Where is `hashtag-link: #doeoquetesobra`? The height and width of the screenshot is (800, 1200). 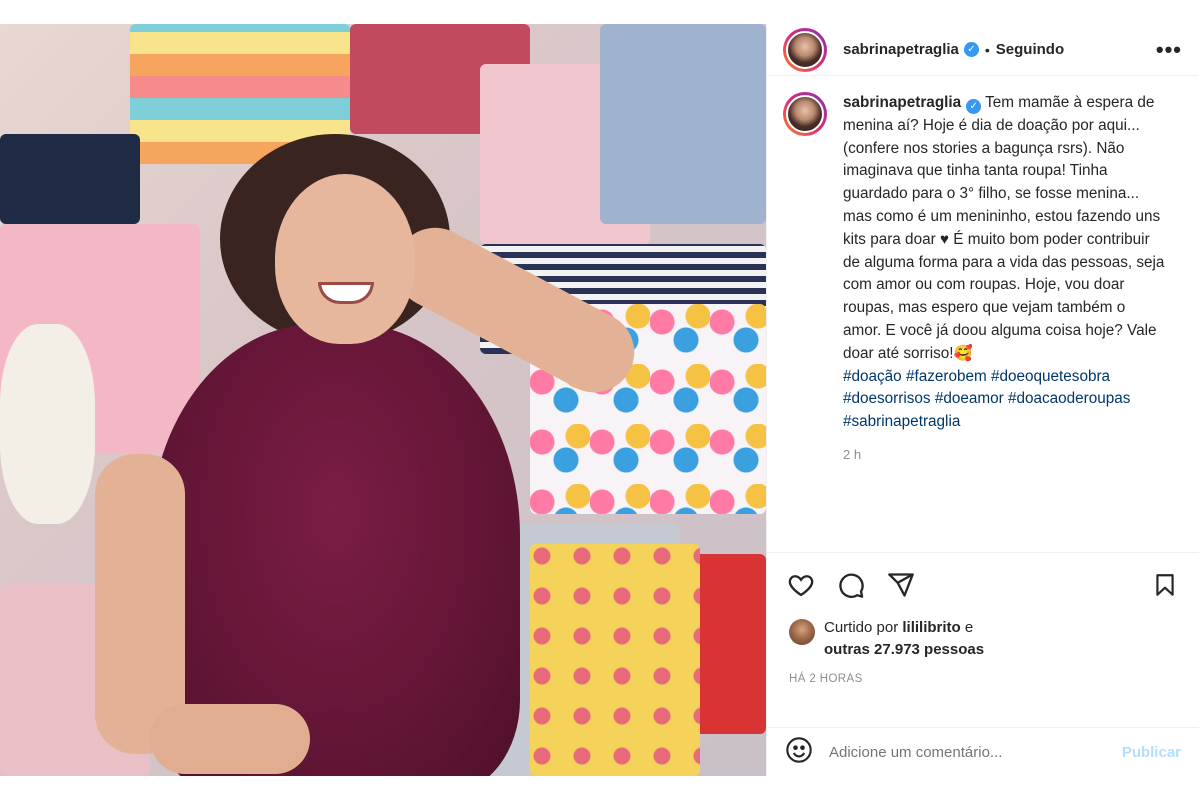 hashtag-link: #doeoquetesobra is located at coordinates (1050, 376).